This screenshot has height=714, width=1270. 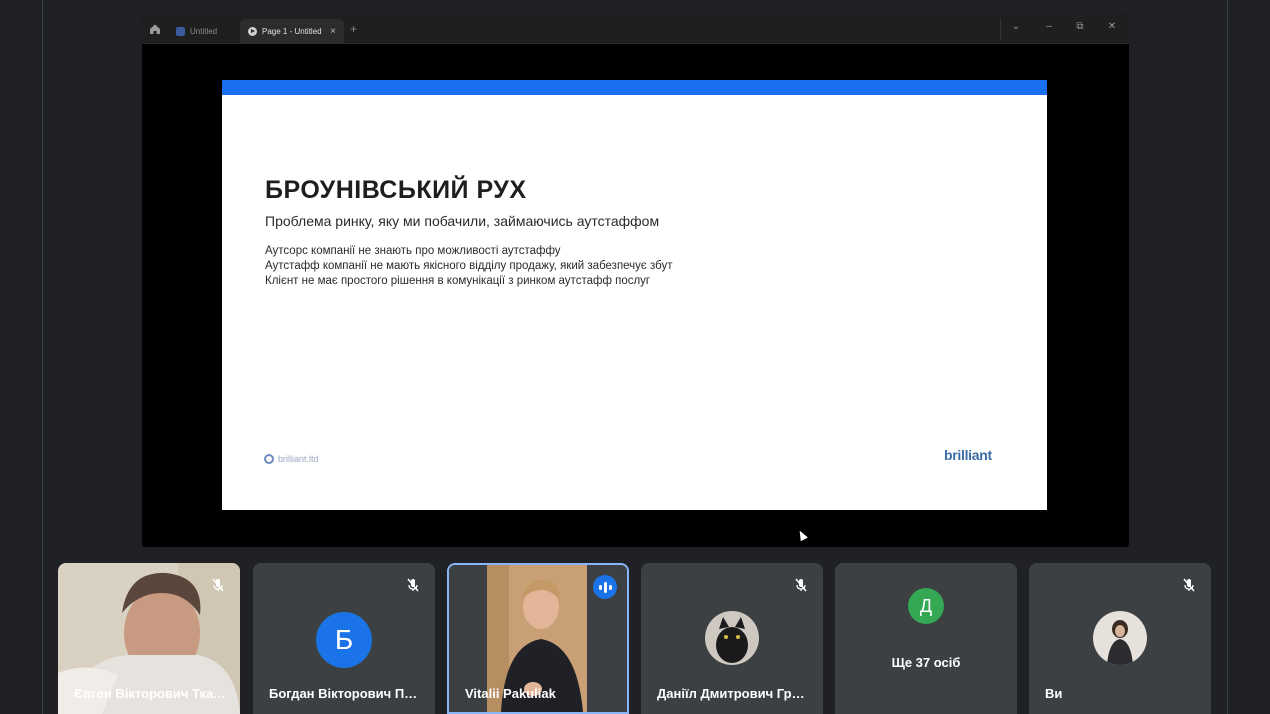 I want to click on tab-label: Page 1 - Untitled, so click(x=292, y=31).